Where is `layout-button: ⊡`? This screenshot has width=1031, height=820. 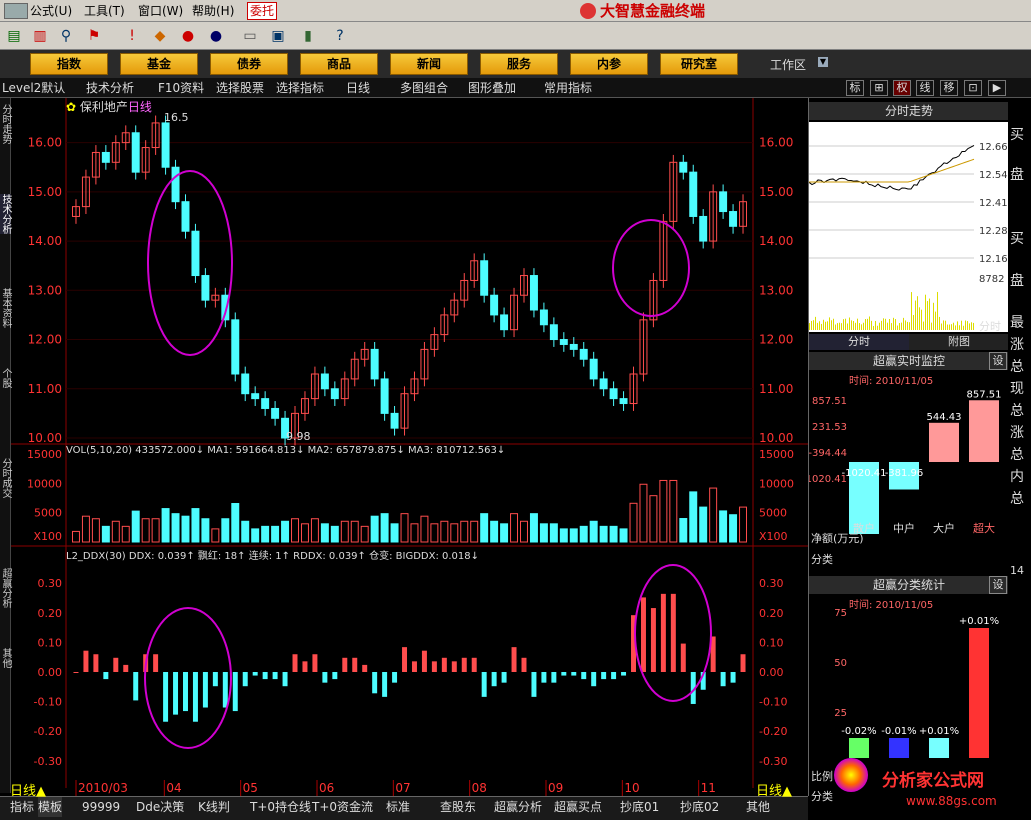
layout-button: ⊡ is located at coordinates (973, 88).